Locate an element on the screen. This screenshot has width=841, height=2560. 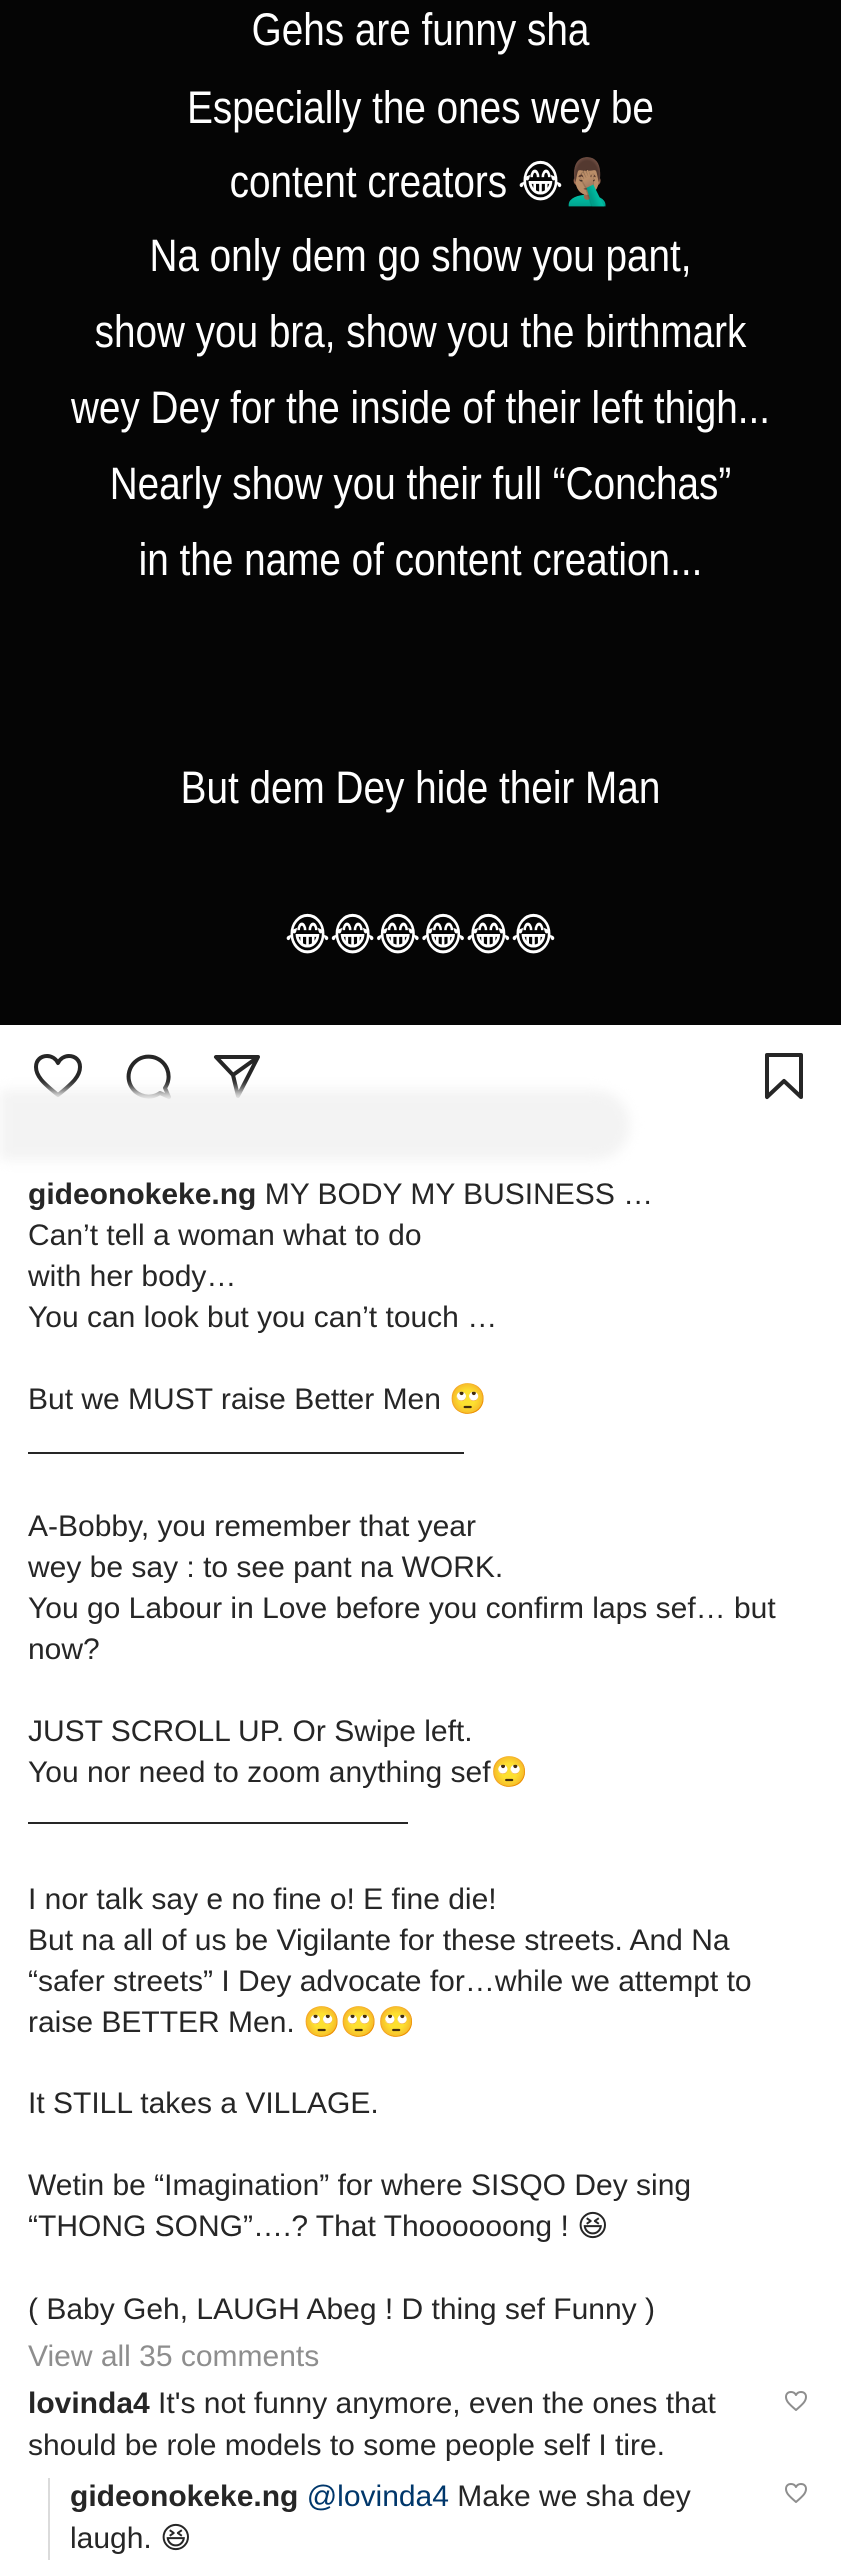
reply-text: Make we sha dey is located at coordinates (574, 2496).